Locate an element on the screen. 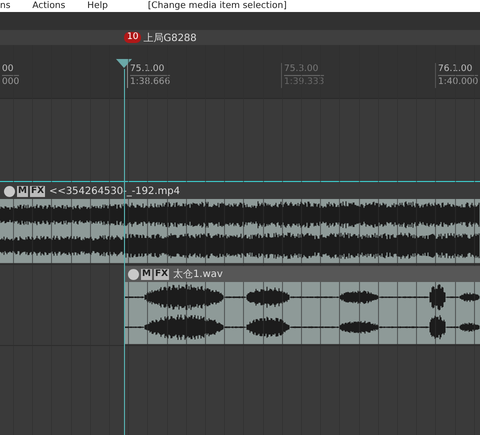 This screenshot has width=480, height=435. ruler-measure: 00 is located at coordinates (11, 69).